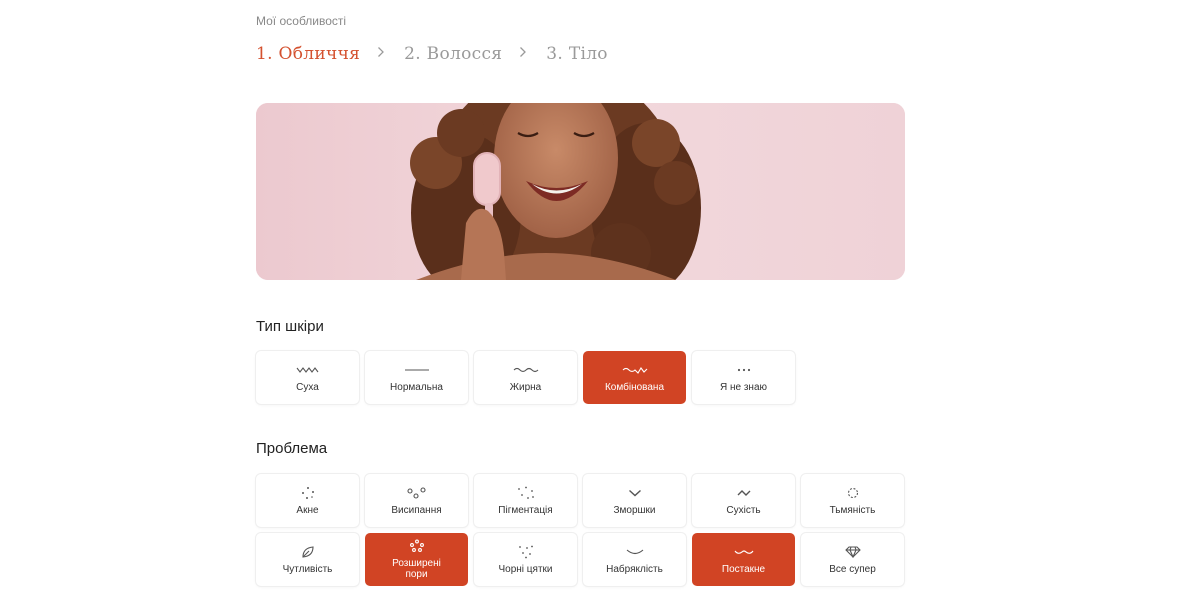 This screenshot has width=1200, height=596. I want to click on circles-icon, so click(417, 493).